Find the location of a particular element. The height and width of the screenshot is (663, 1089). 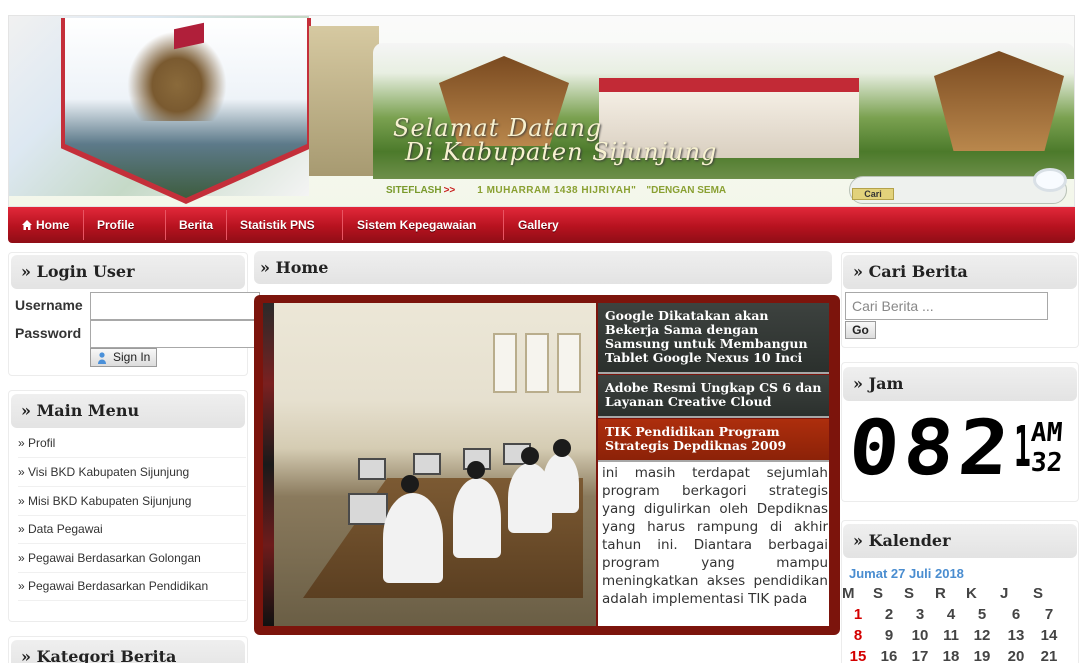

calendar-weekday: K is located at coordinates (971, 593).